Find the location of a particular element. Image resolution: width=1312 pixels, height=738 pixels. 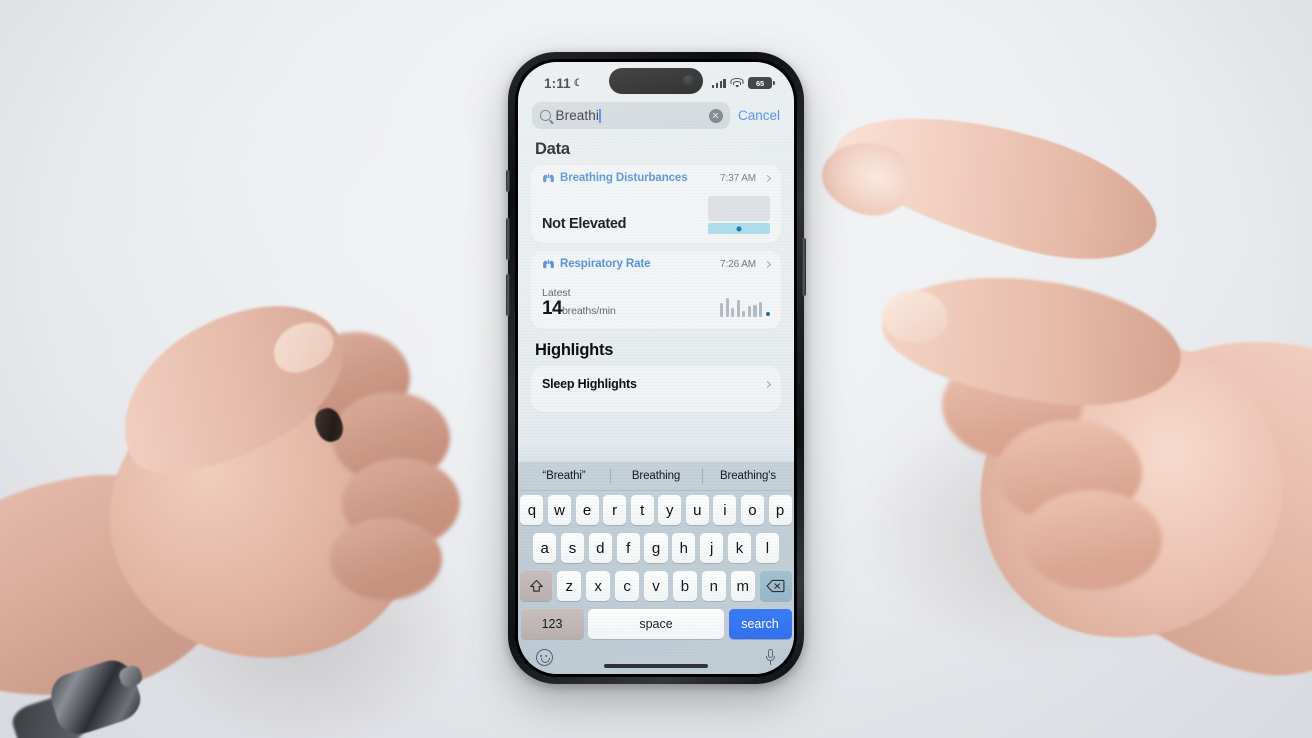

backspace-icon is located at coordinates (775, 586).